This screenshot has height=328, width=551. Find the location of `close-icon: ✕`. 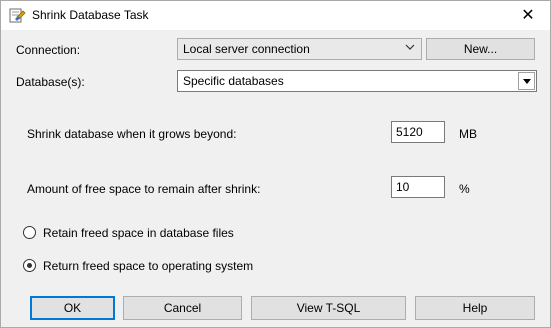

close-icon: ✕ is located at coordinates (528, 15).